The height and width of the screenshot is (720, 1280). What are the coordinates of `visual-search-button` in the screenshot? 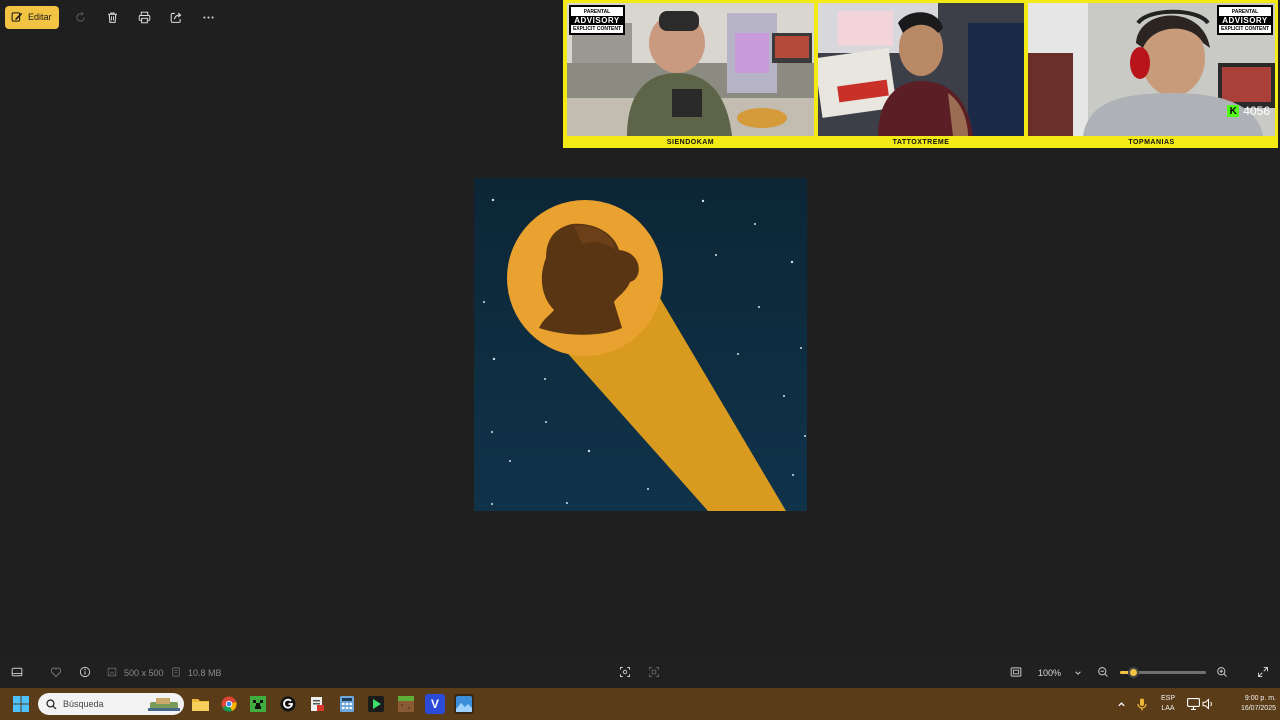 It's located at (654, 672).